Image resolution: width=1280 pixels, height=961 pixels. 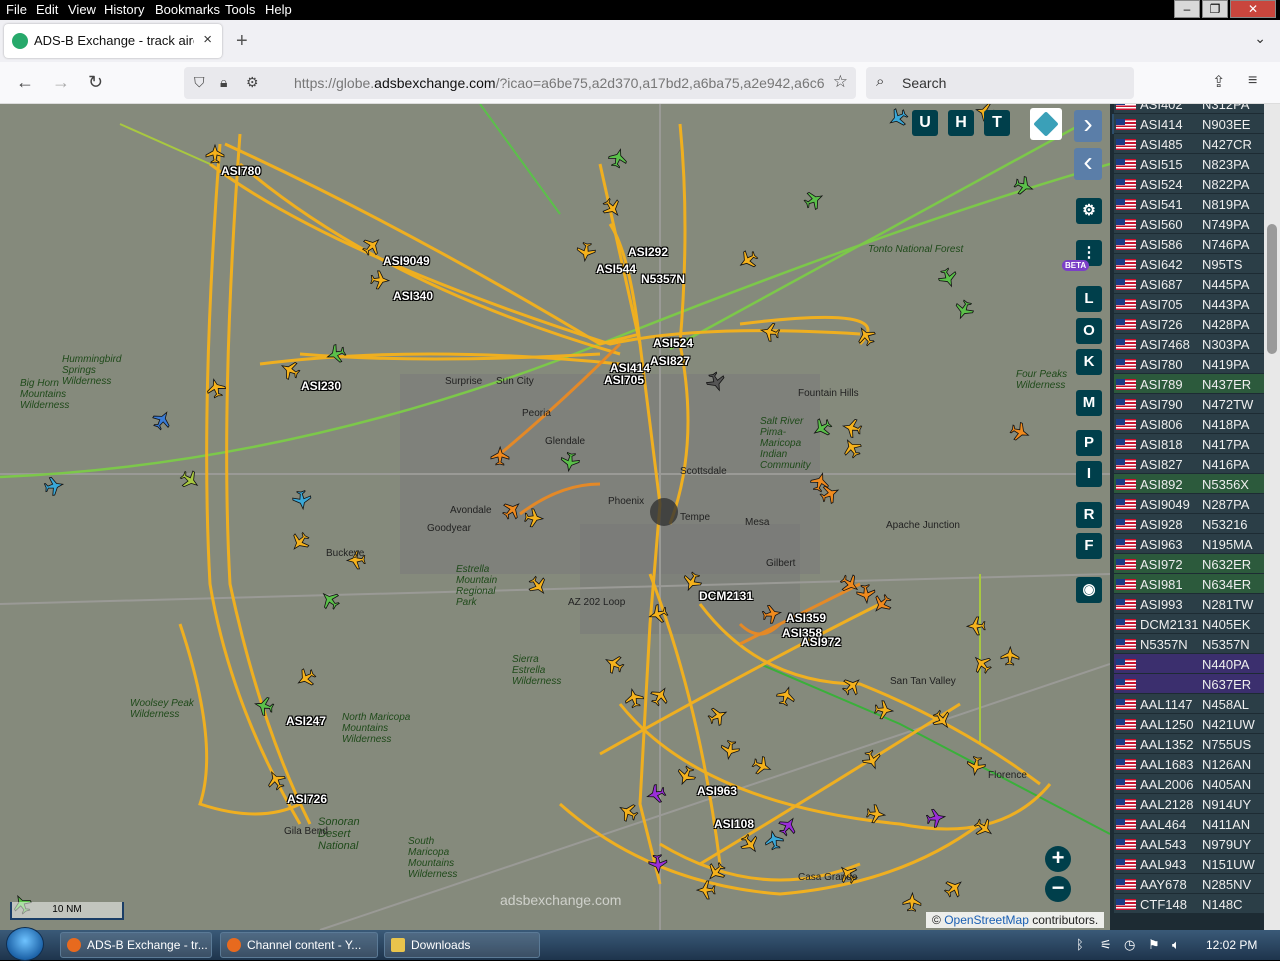 I want to click on aircraft-row: ASI726 N428PA, so click(x=1189, y=324).